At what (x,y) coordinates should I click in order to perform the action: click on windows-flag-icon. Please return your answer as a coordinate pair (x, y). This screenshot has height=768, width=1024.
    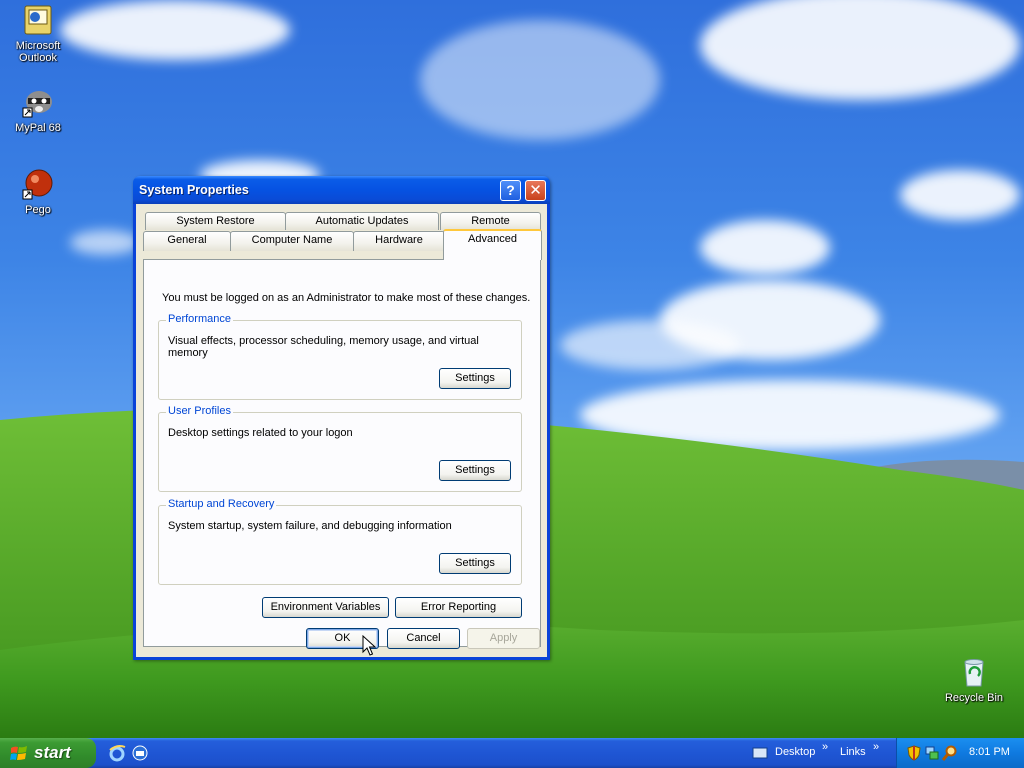
    Looking at the image, I should click on (18, 753).